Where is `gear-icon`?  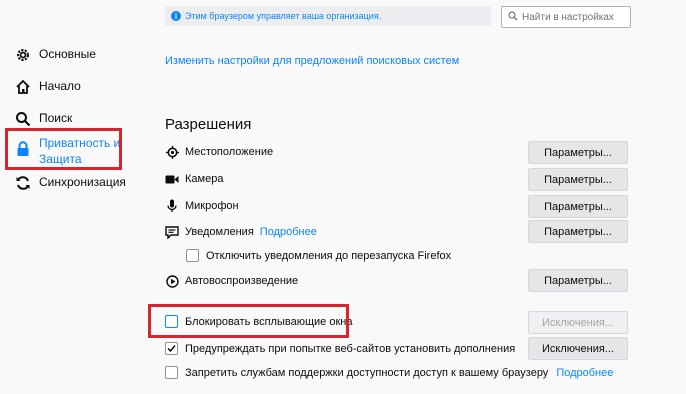 gear-icon is located at coordinates (23, 55).